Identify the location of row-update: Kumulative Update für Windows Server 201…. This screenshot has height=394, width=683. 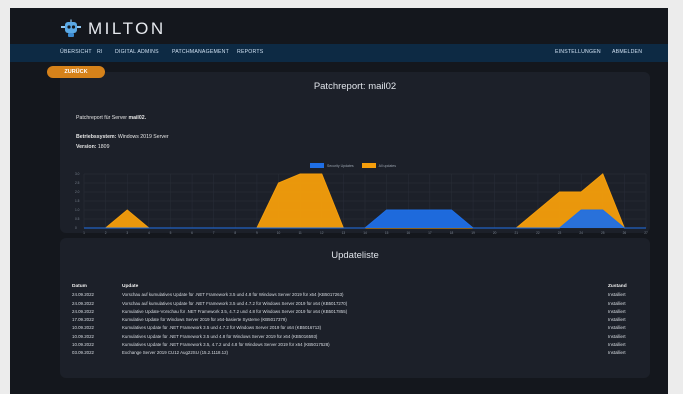
(204, 320).